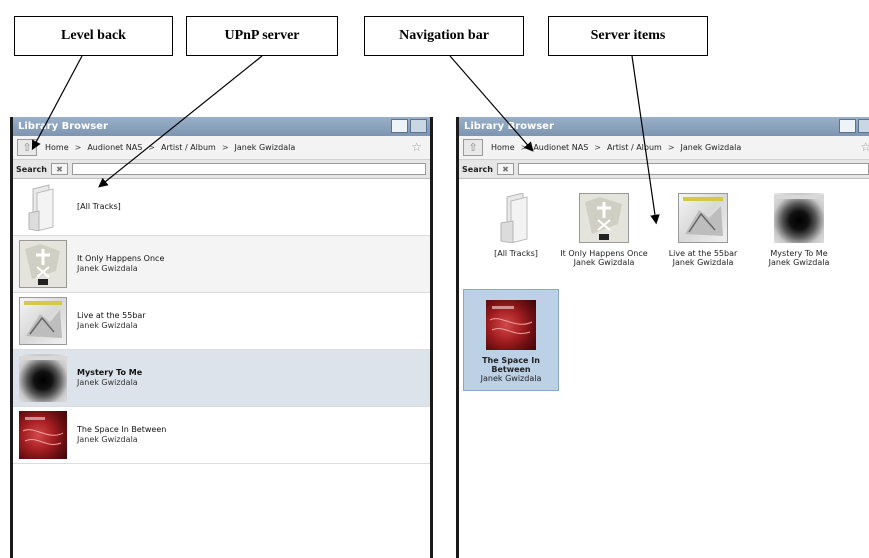  I want to click on grid-item: The Space In Between Janek Gwizdala, so click(511, 340).